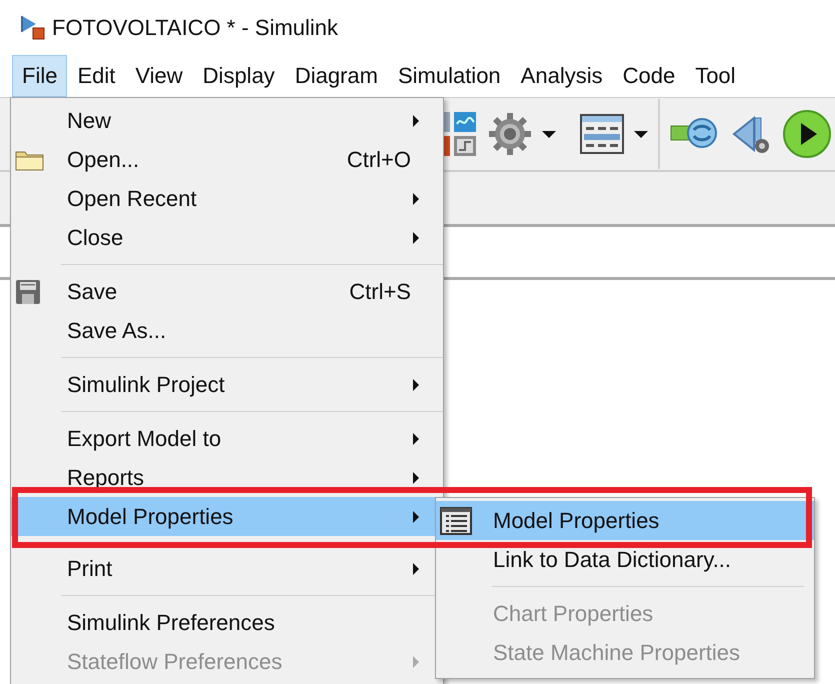  Describe the element at coordinates (238, 76) in the screenshot. I see `menu-bar-item: Display` at that location.